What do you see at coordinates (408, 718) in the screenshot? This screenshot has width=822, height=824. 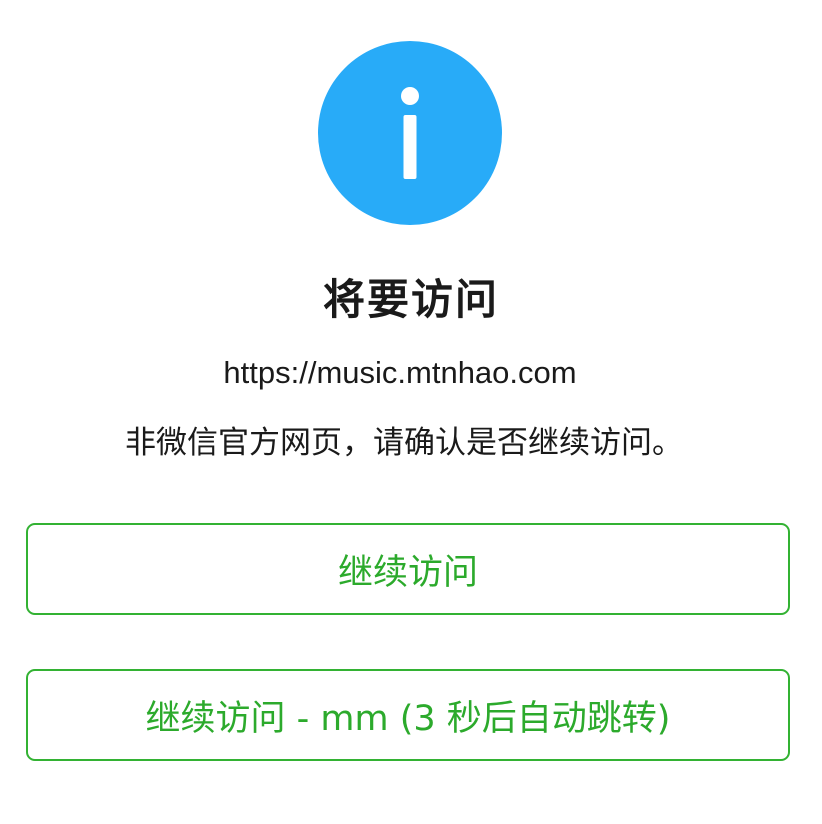 I see `auto-redirect-button-label: 继续访问 - mm (3 秒后自动跳转)` at bounding box center [408, 718].